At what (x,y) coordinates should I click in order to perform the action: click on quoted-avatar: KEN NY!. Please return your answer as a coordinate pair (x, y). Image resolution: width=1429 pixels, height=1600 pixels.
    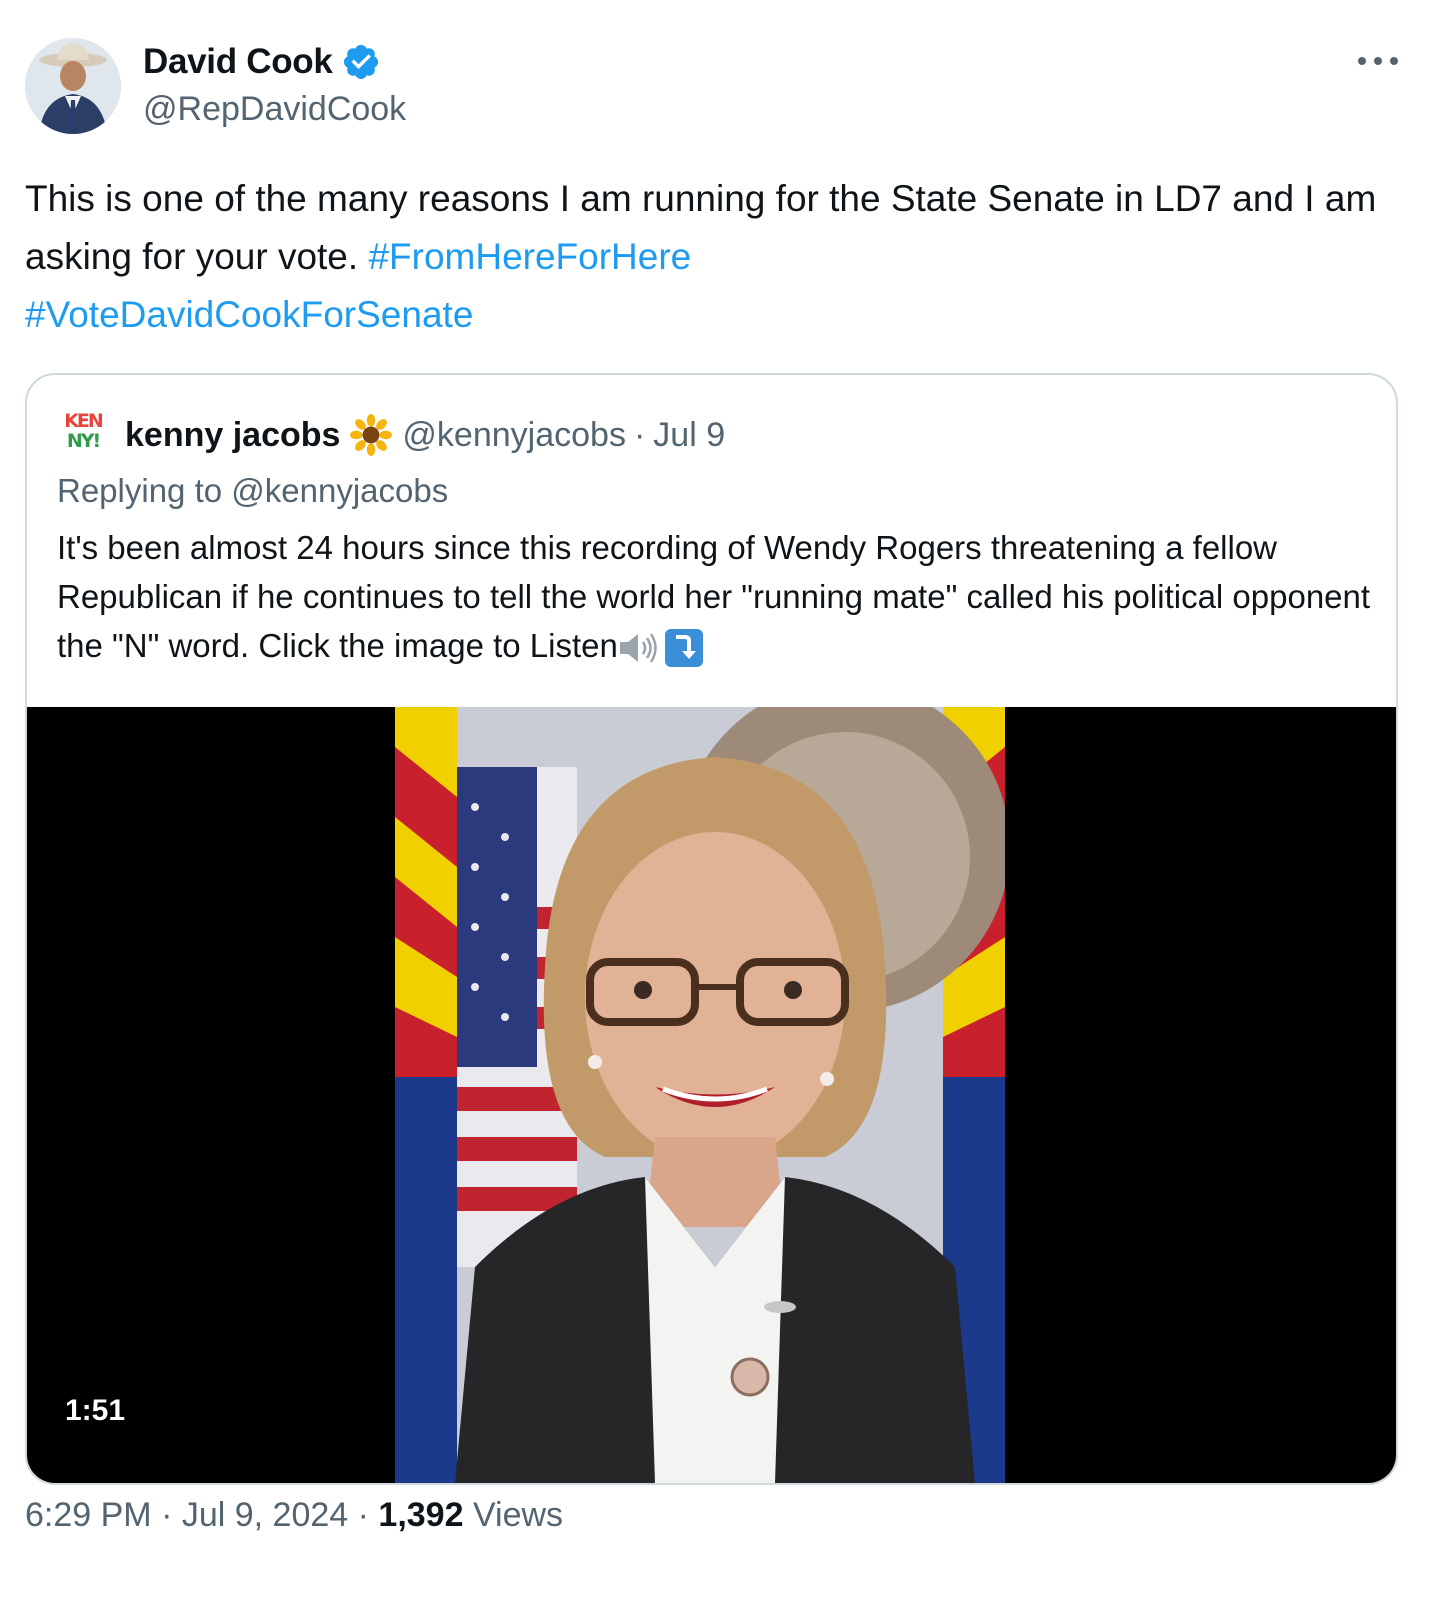
    Looking at the image, I should click on (83, 433).